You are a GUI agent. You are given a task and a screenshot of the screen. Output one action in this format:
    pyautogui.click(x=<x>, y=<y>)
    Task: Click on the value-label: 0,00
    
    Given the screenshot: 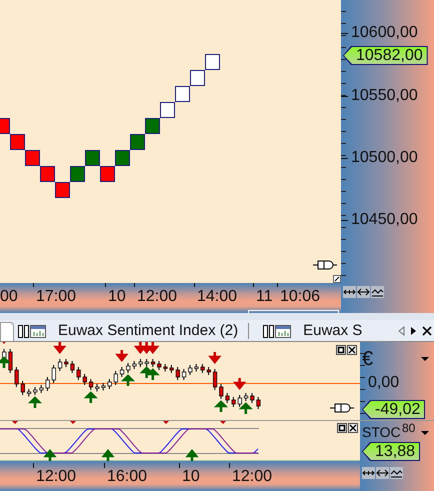 What is the action you would take?
    pyautogui.click(x=384, y=383)
    